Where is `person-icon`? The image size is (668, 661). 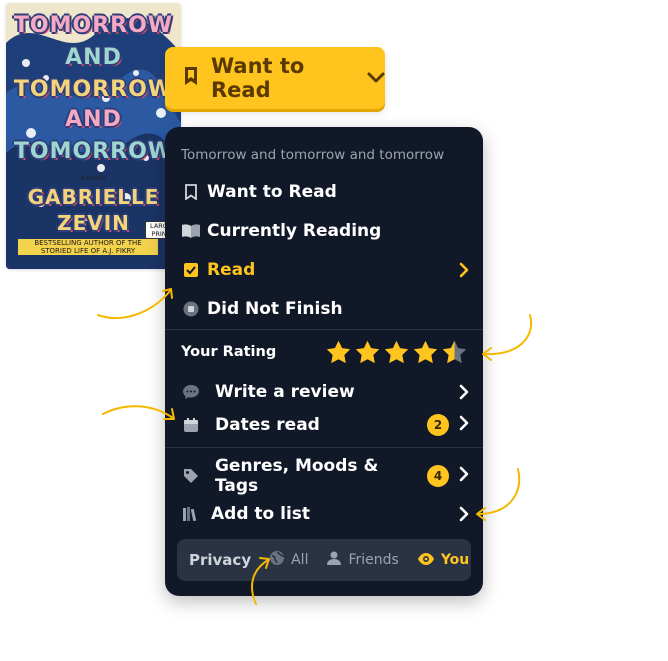
person-icon is located at coordinates (334, 560).